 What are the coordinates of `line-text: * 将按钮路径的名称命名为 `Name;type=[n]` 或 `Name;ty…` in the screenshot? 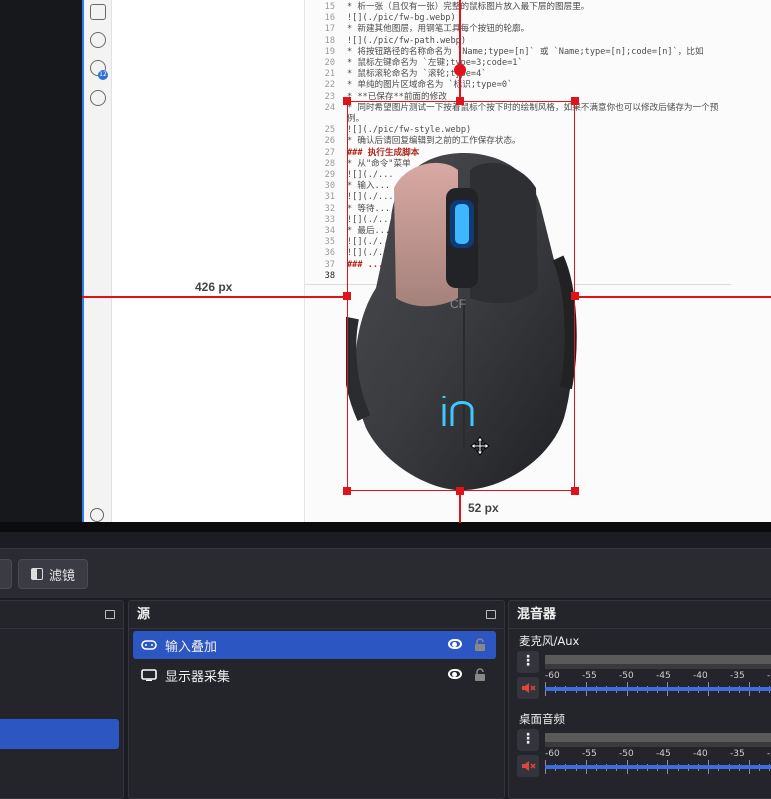 It's located at (525, 51).